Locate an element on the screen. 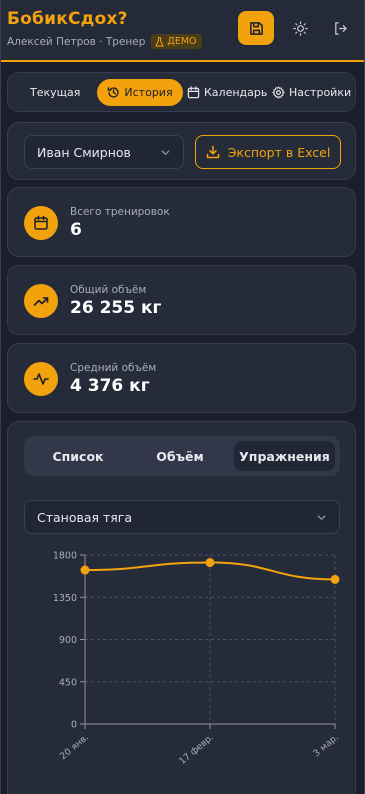  stat-label: Всего тренировок is located at coordinates (120, 212).